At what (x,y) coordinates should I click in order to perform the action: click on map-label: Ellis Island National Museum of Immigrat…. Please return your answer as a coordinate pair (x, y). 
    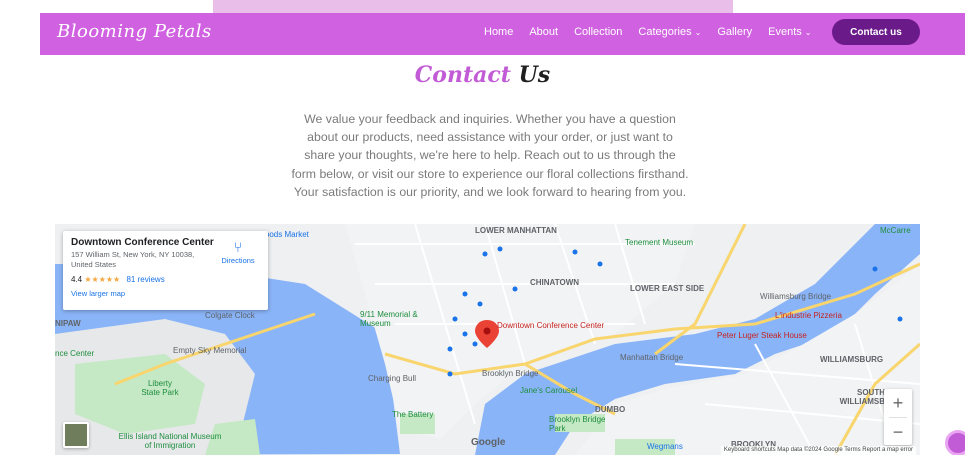
    Looking at the image, I should click on (170, 441).